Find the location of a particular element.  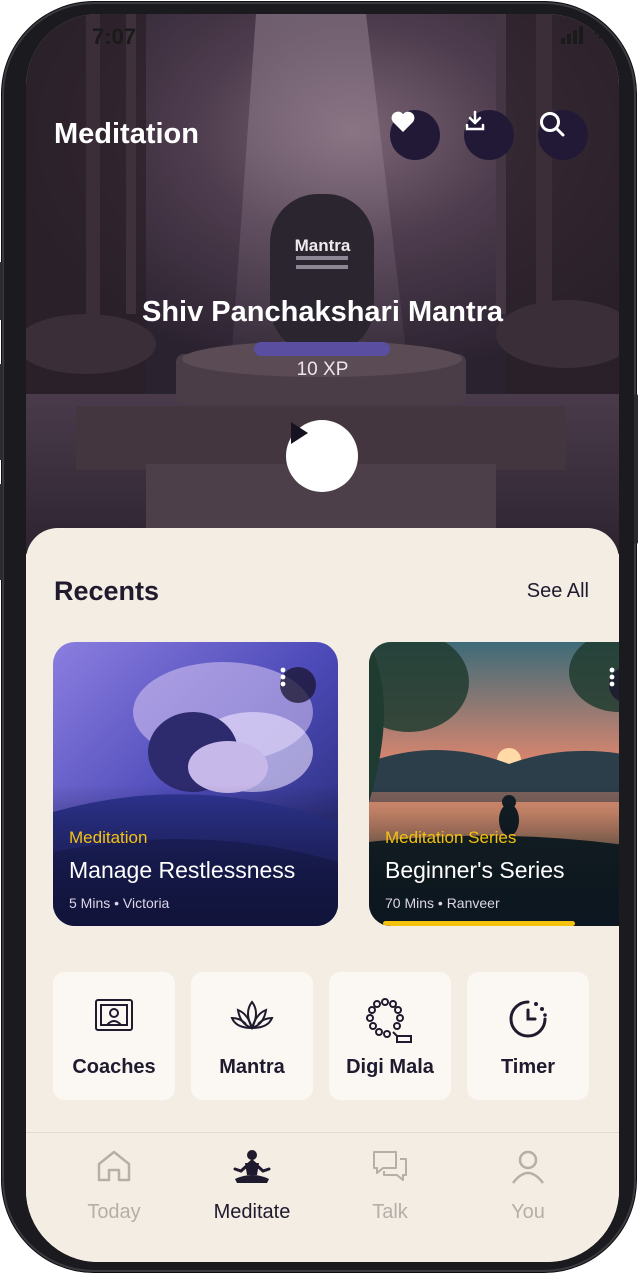

timer-icon is located at coordinates (528, 1019).